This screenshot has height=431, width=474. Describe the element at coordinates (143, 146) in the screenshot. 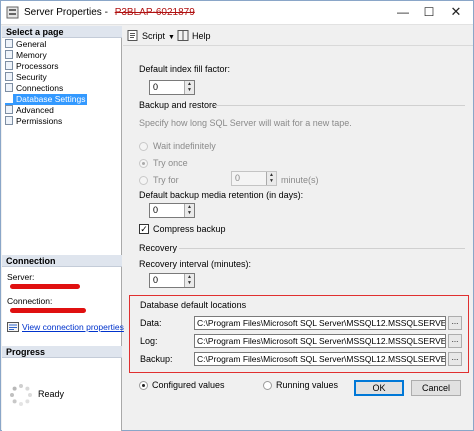

I see `wait-indefinitely-radio` at that location.